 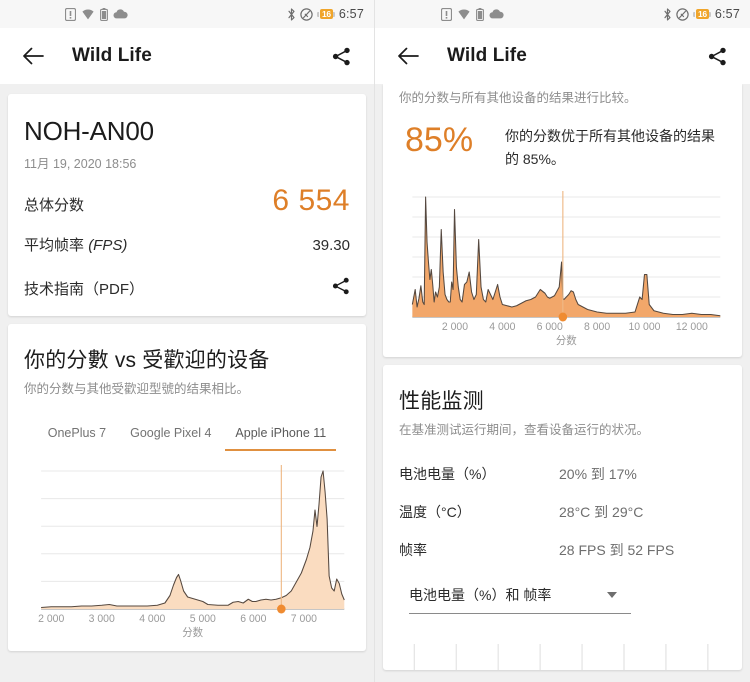 I want to click on monitoring-subtitle: 在基准测试运行期间，查看设备运行的状况。, so click(x=524, y=430).